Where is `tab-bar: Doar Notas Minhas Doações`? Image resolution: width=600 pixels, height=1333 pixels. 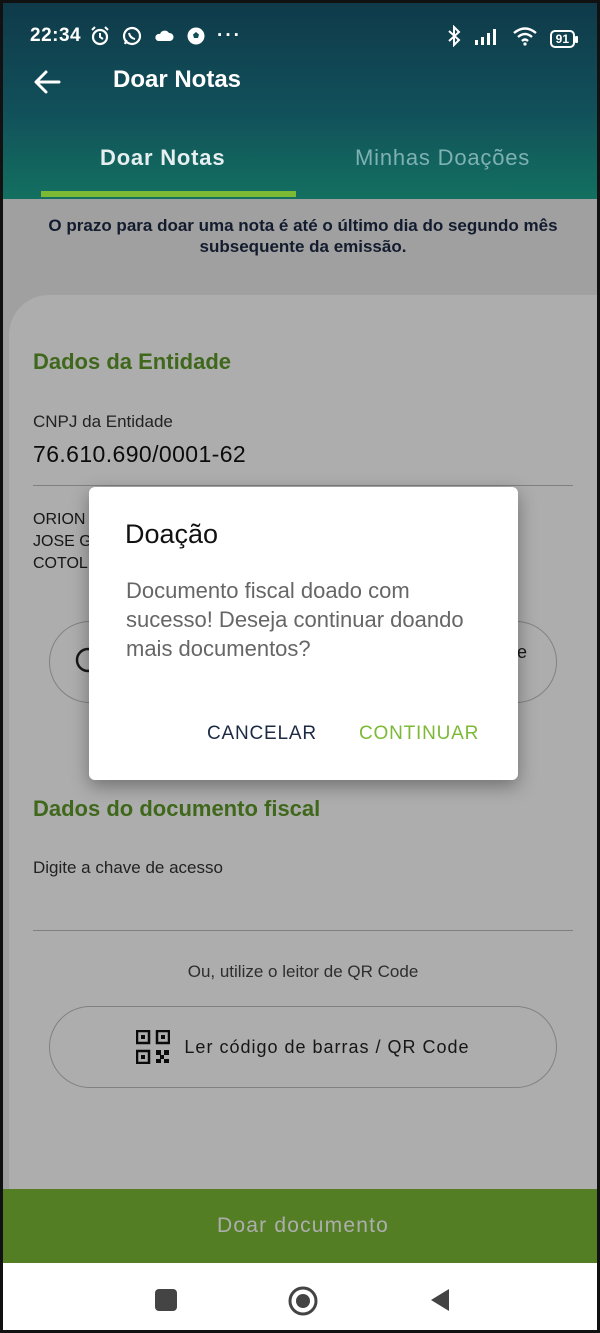 tab-bar: Doar Notas Minhas Doações is located at coordinates (300, 166).